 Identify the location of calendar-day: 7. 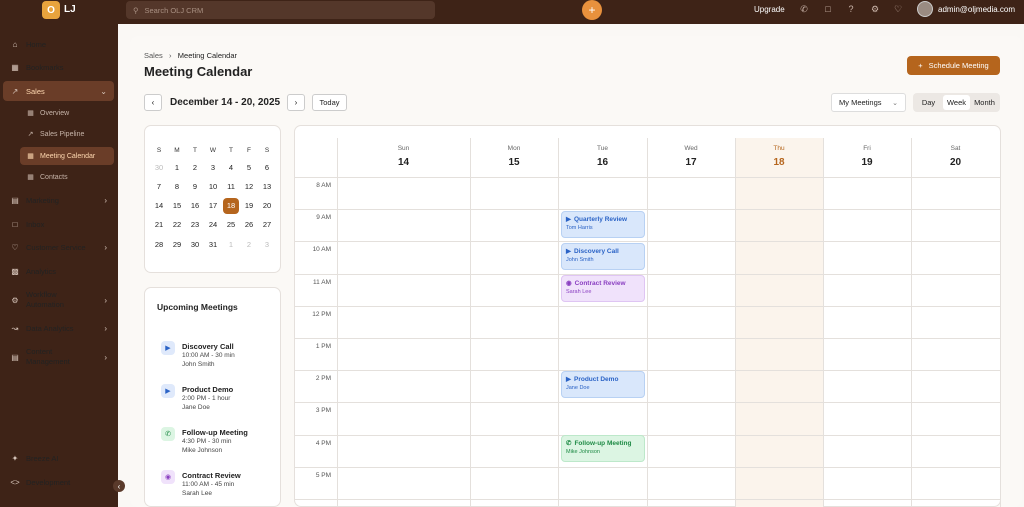
(159, 187).